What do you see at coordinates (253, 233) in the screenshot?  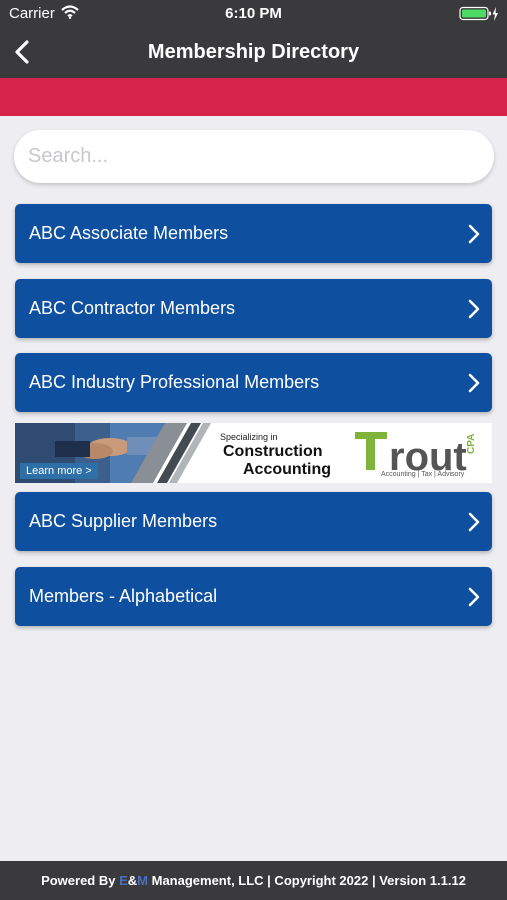 I see `menu-item-associate-members: ABC Associate Members` at bounding box center [253, 233].